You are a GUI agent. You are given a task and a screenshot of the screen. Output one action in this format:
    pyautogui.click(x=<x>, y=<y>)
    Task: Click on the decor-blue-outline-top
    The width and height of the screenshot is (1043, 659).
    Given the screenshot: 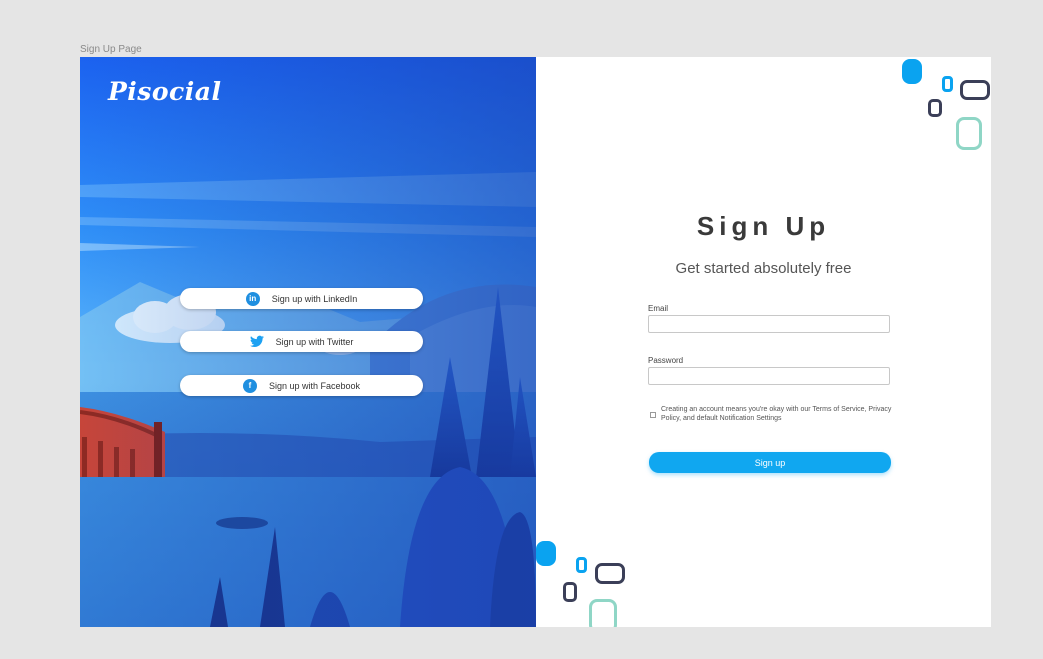 What is the action you would take?
    pyautogui.click(x=947, y=84)
    